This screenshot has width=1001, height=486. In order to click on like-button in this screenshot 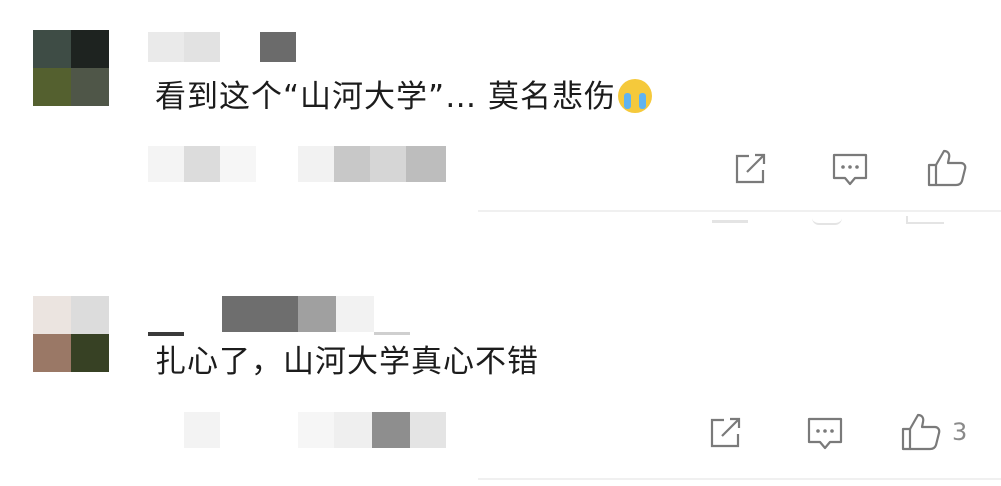, I will do `click(952, 168)`.